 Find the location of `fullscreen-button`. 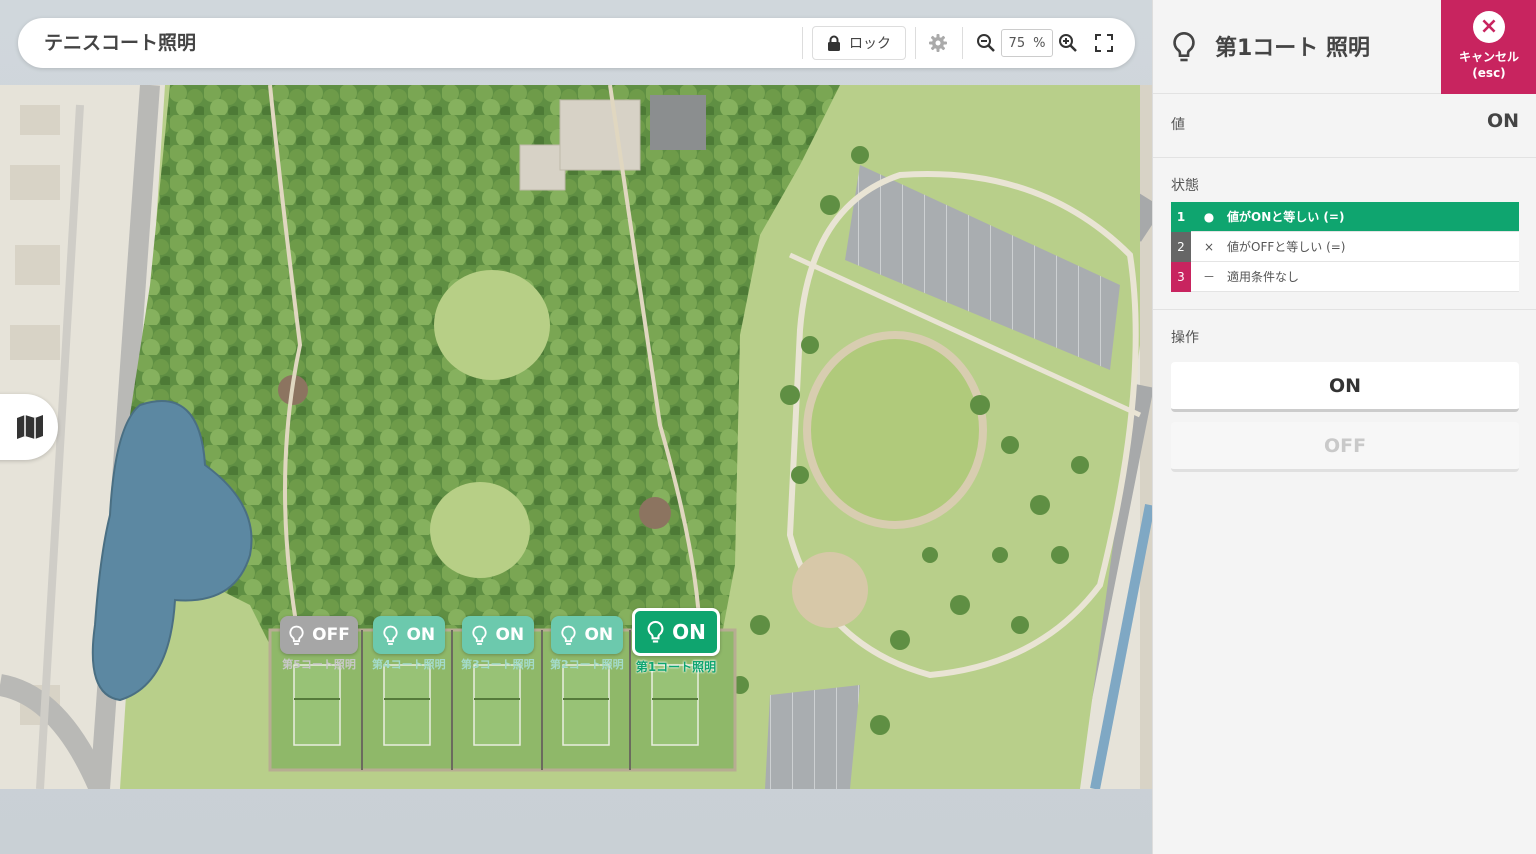

fullscreen-button is located at coordinates (1104, 43).